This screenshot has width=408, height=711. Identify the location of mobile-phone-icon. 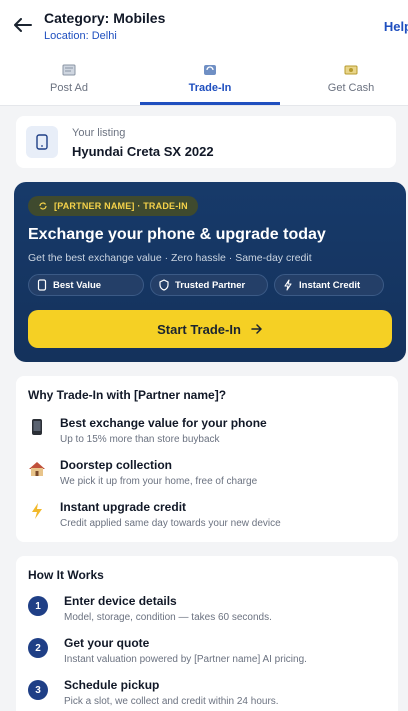
(37, 427).